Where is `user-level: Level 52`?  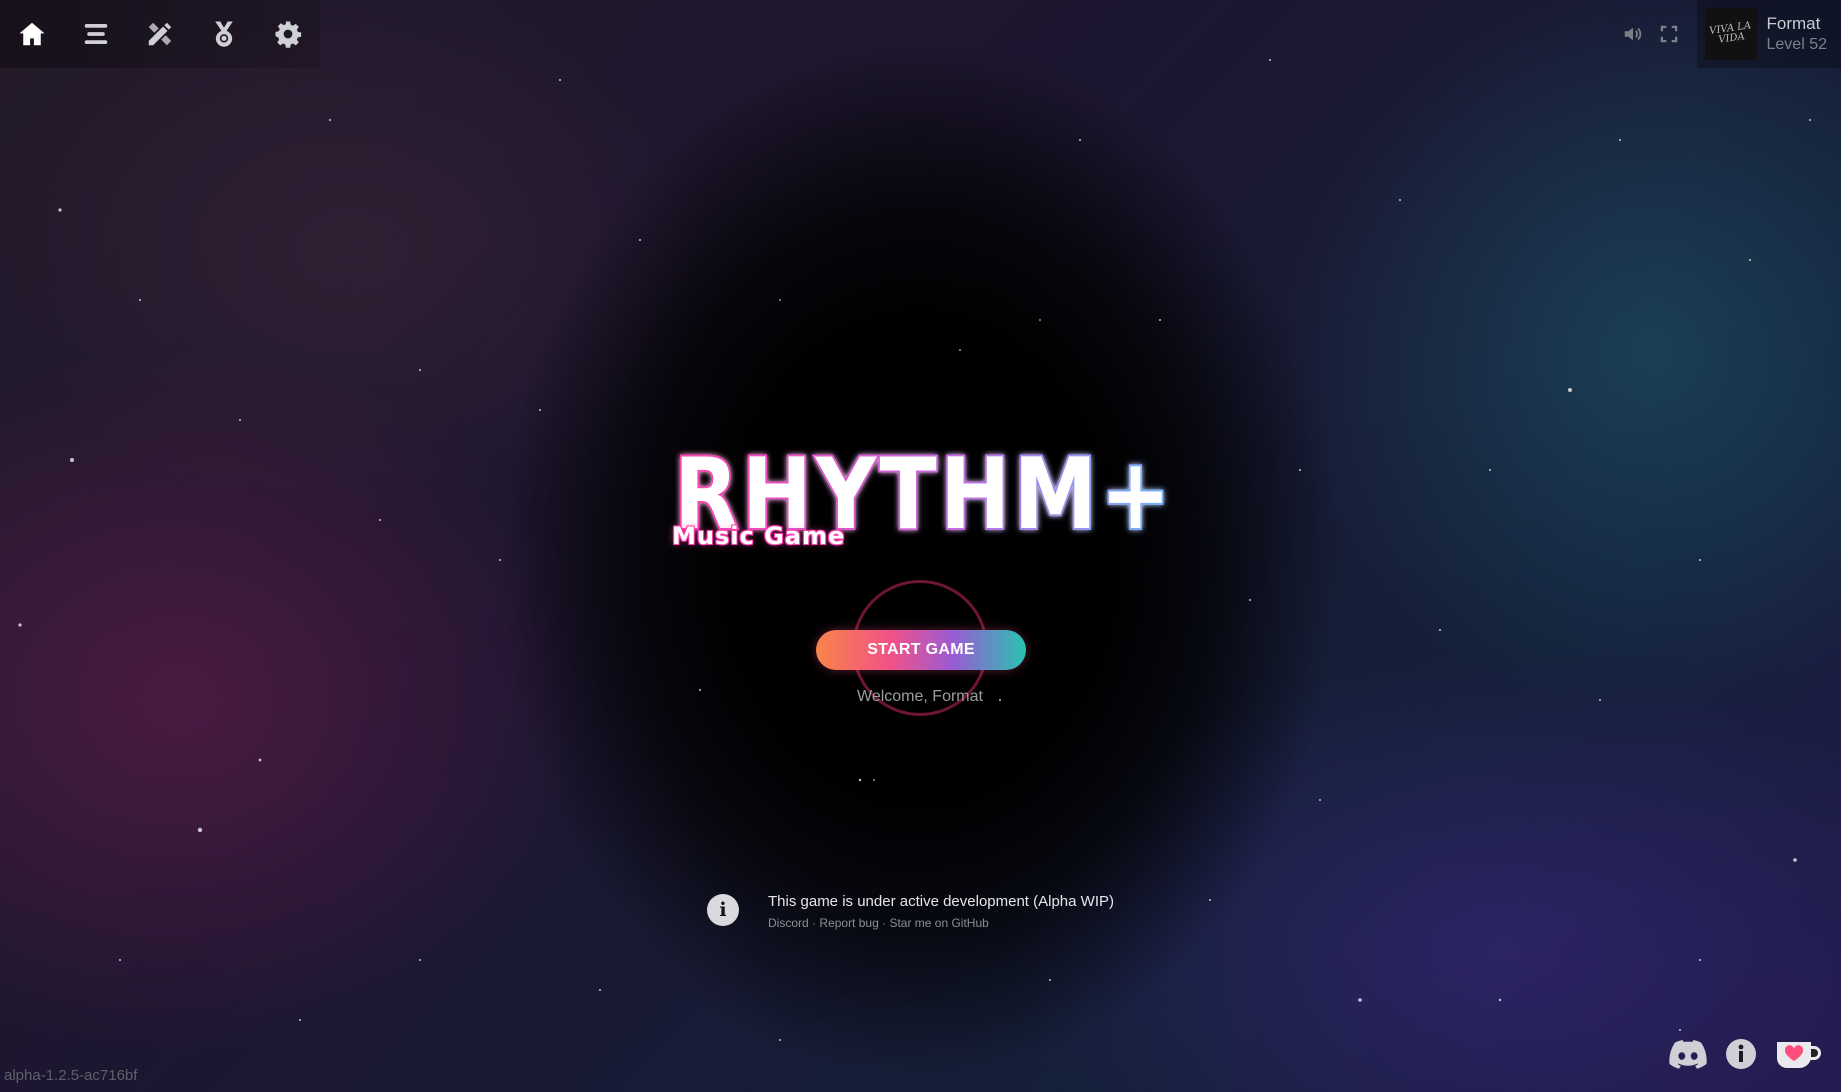 user-level: Level 52 is located at coordinates (1797, 44).